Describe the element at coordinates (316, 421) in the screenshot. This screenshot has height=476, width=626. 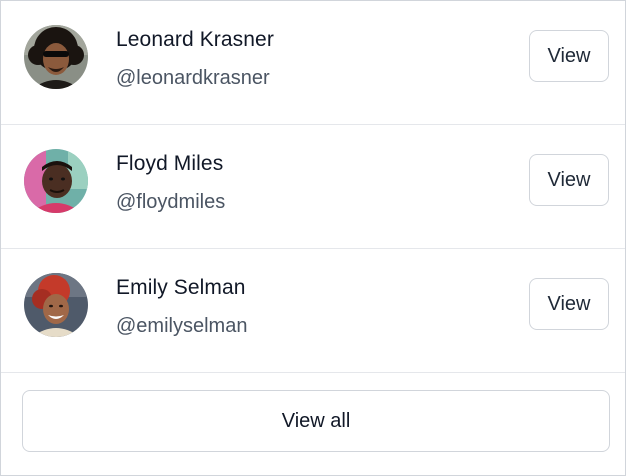
I see `view-all-button: View all` at that location.